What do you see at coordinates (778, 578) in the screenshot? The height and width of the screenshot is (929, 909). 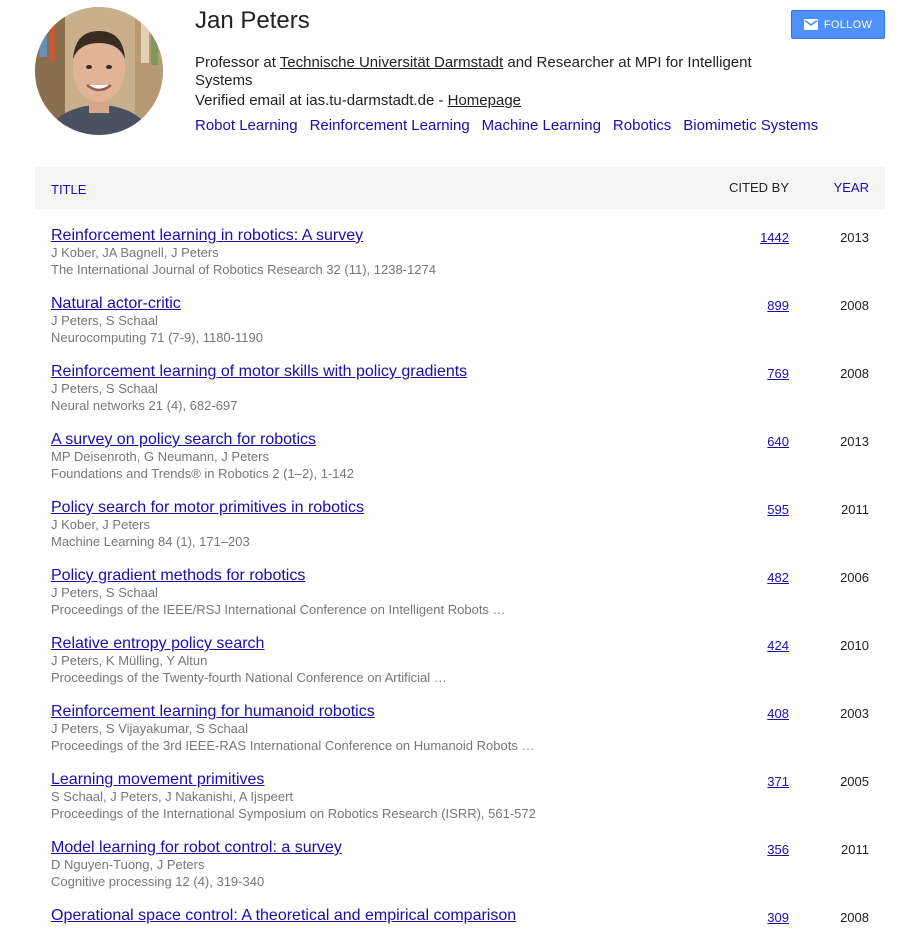 I see `cited-by-count: 482` at bounding box center [778, 578].